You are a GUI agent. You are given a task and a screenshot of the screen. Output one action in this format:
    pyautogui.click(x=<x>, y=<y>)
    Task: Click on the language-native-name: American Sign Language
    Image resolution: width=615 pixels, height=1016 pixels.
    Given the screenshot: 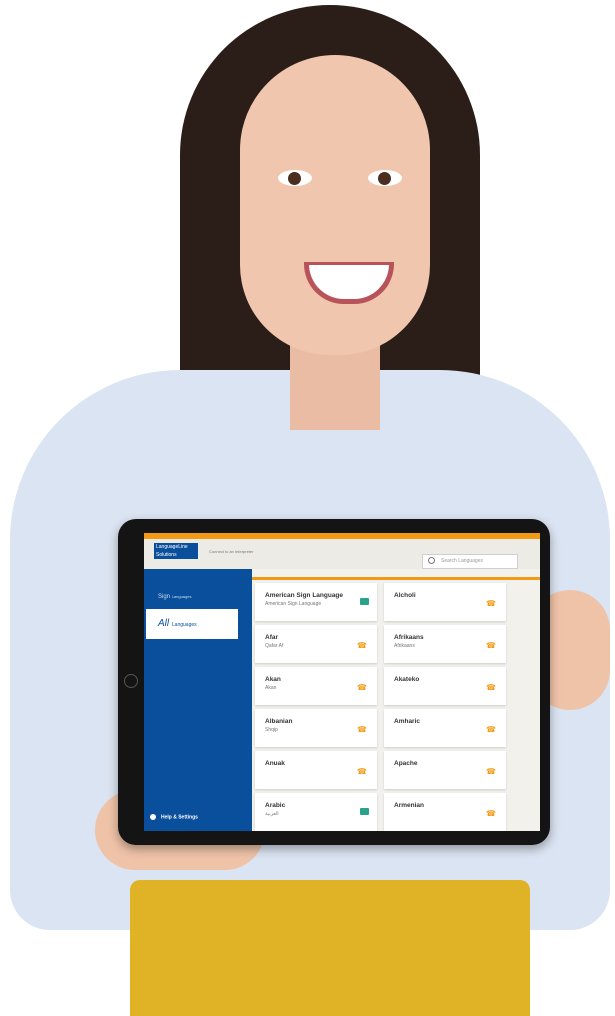 What is the action you would take?
    pyautogui.click(x=293, y=604)
    